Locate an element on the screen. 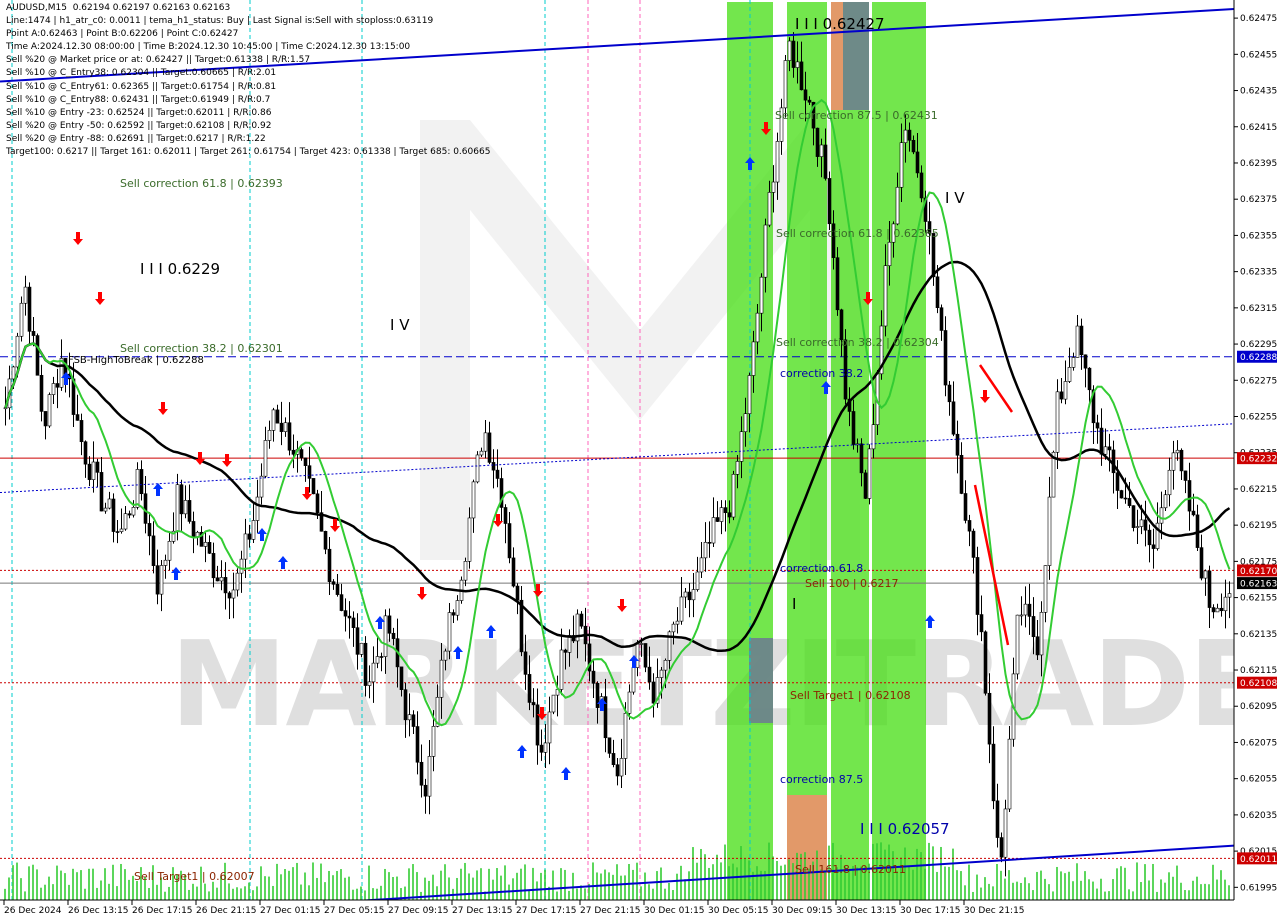  price-tick-label: 0.62455 is located at coordinates (1258, 55).